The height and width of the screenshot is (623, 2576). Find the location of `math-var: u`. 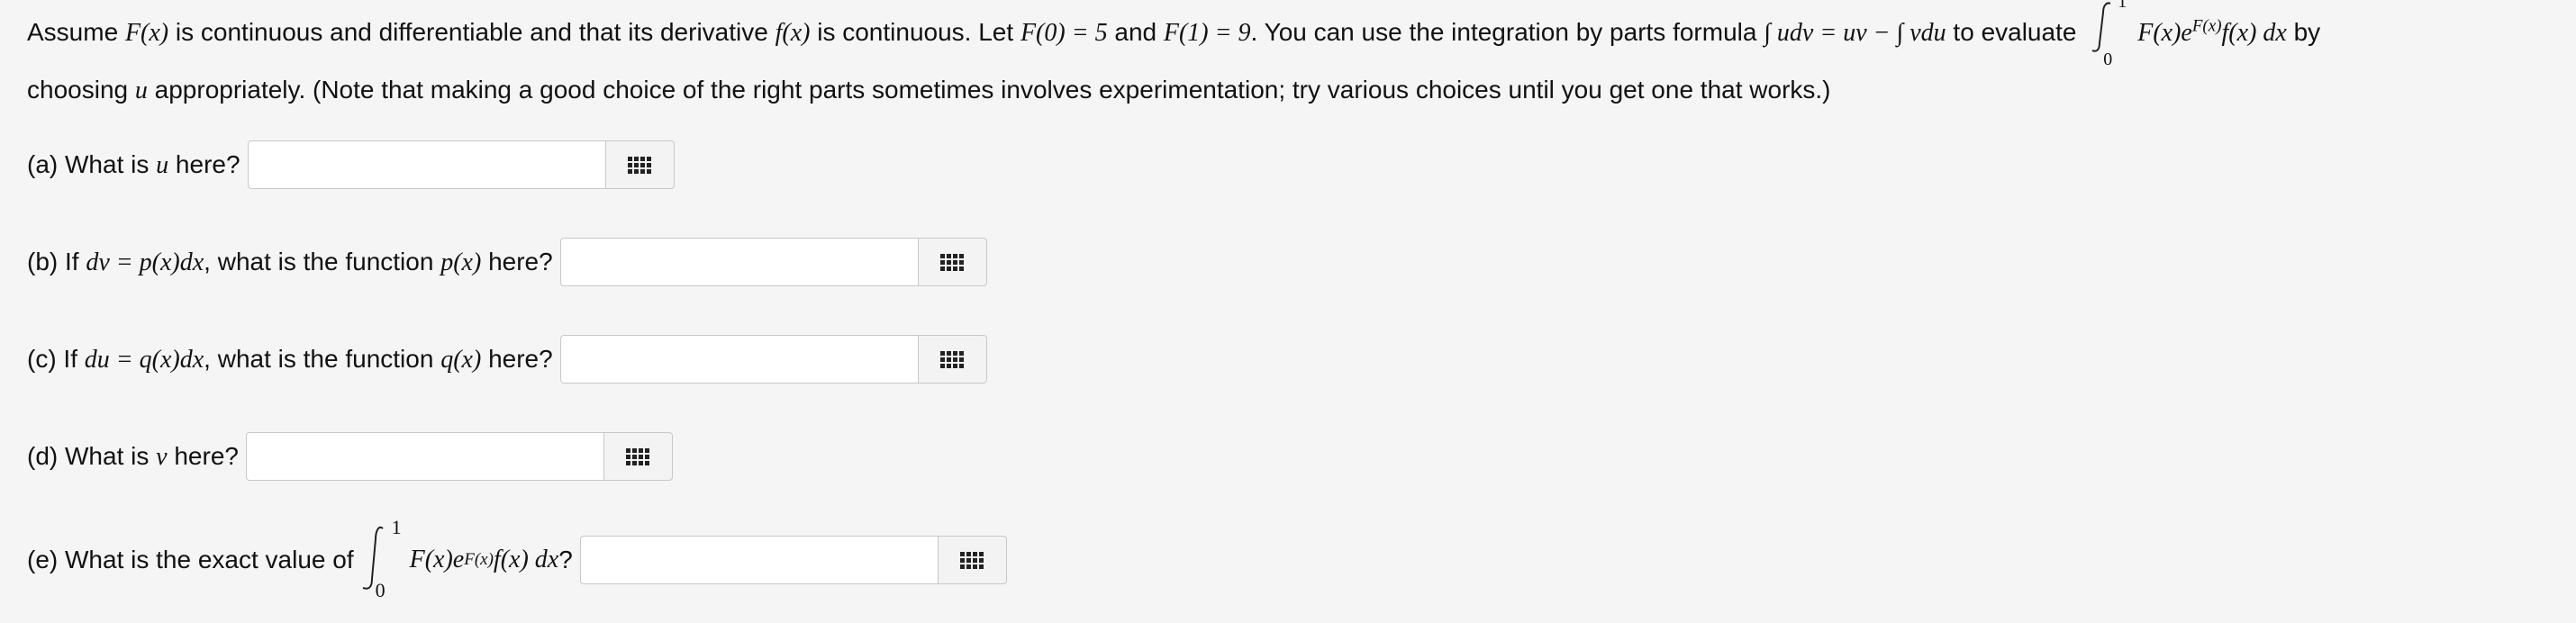

math-var: u is located at coordinates (162, 164).